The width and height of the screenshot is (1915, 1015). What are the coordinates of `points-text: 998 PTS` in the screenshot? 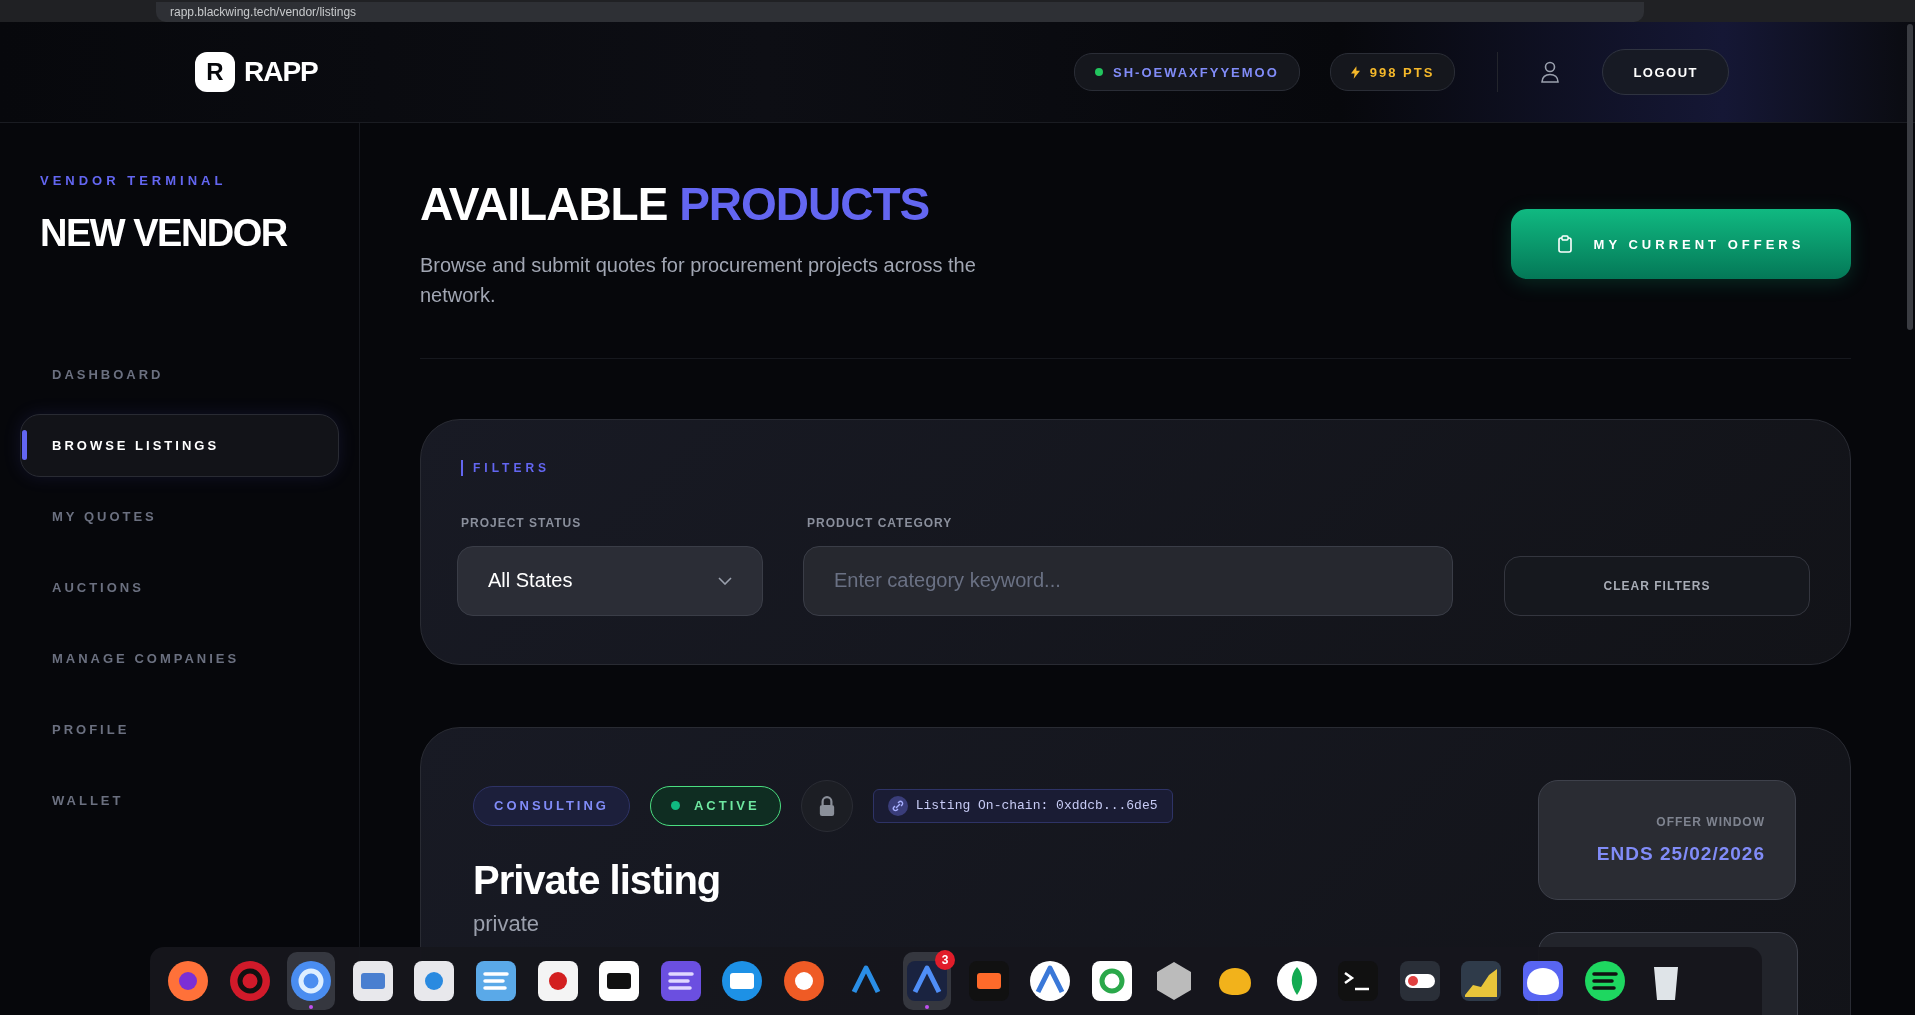 It's located at (1402, 72).